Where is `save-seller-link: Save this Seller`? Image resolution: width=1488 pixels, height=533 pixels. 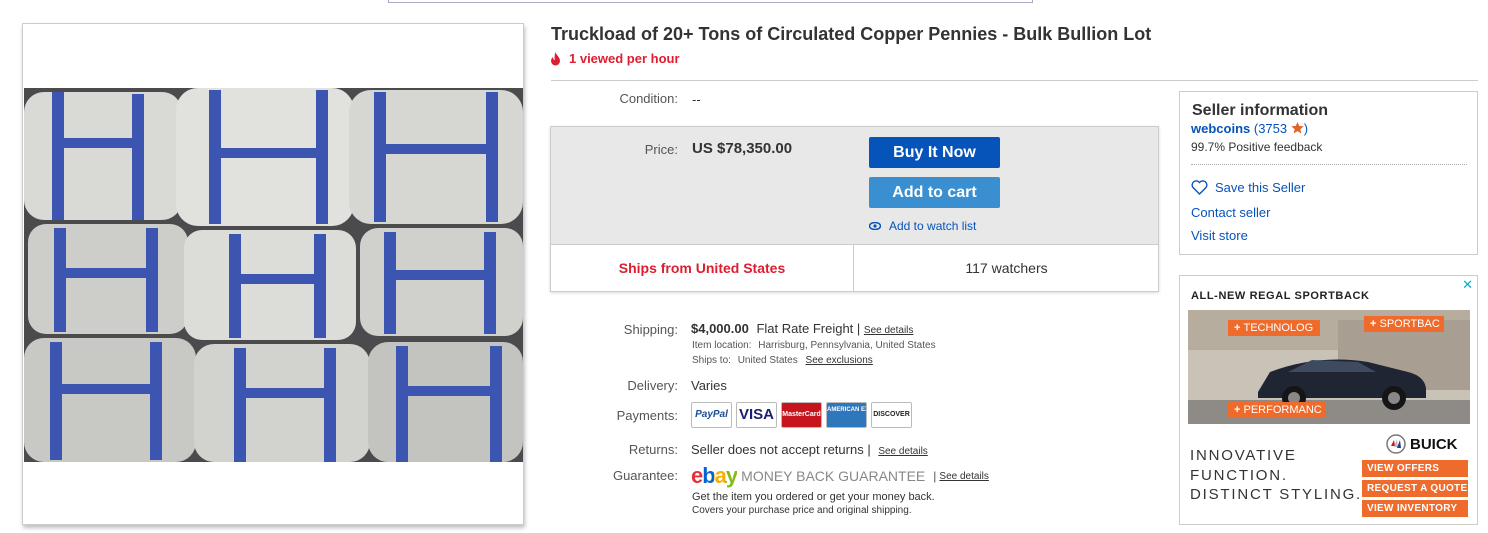
save-seller-link: Save this Seller is located at coordinates (1248, 187).